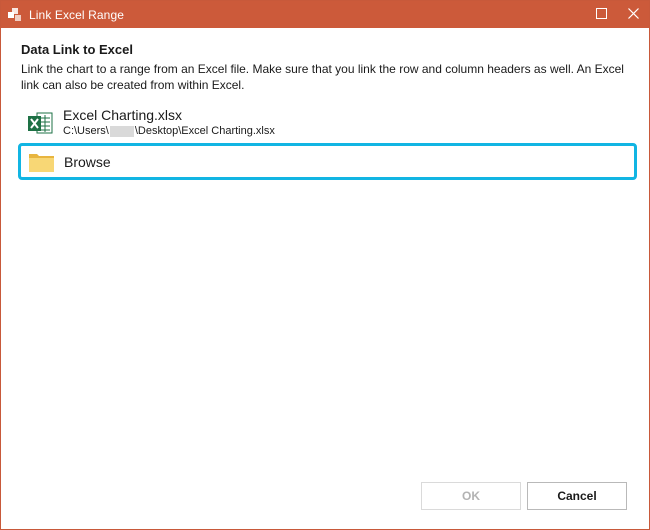  I want to click on close-button, so click(633, 14).